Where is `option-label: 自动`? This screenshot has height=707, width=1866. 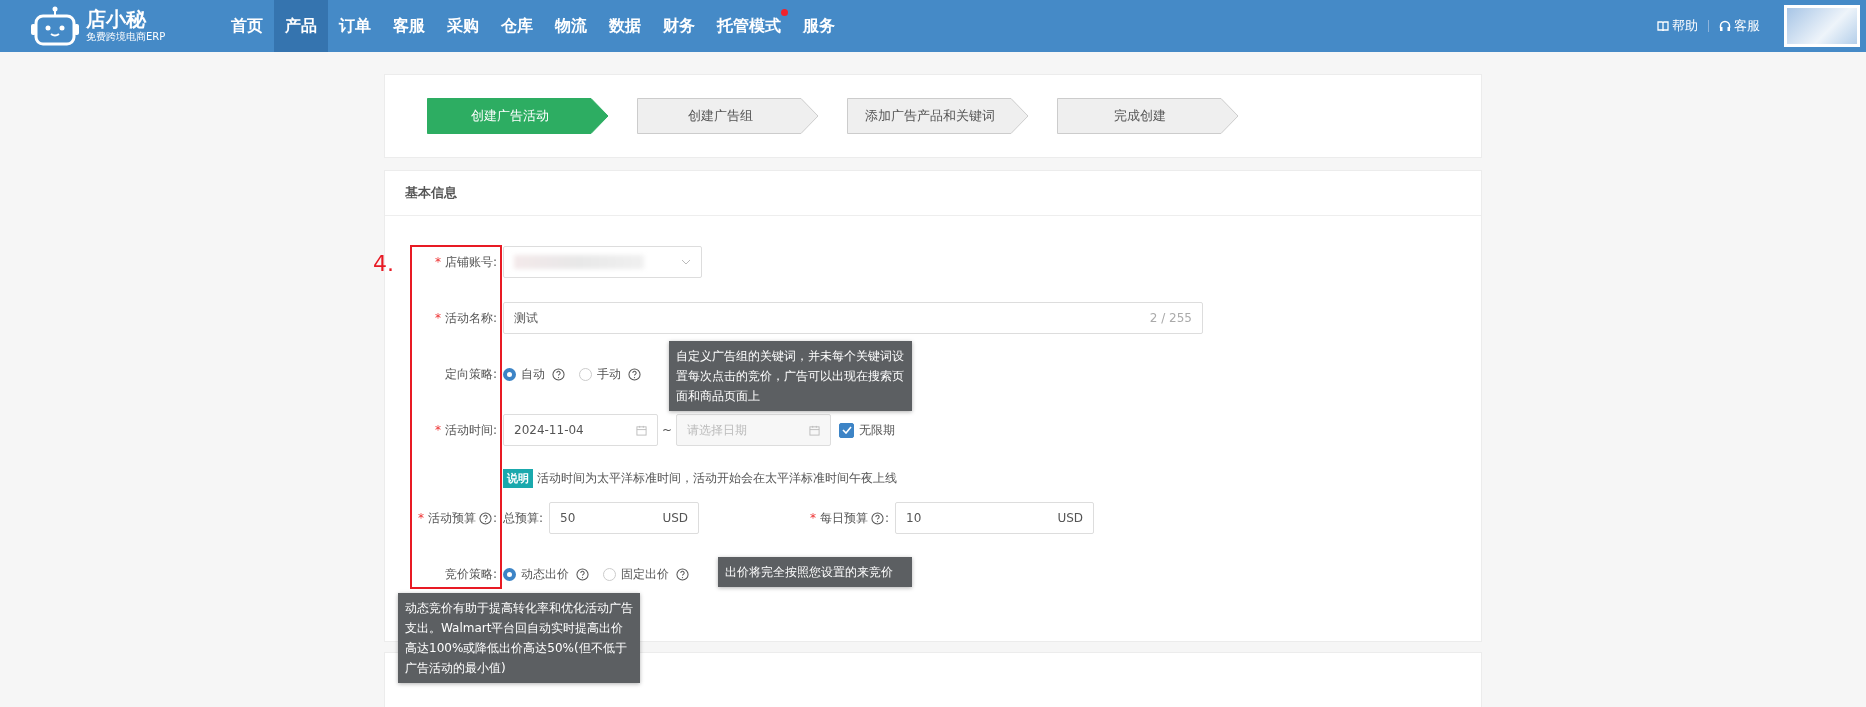 option-label: 自动 is located at coordinates (533, 374).